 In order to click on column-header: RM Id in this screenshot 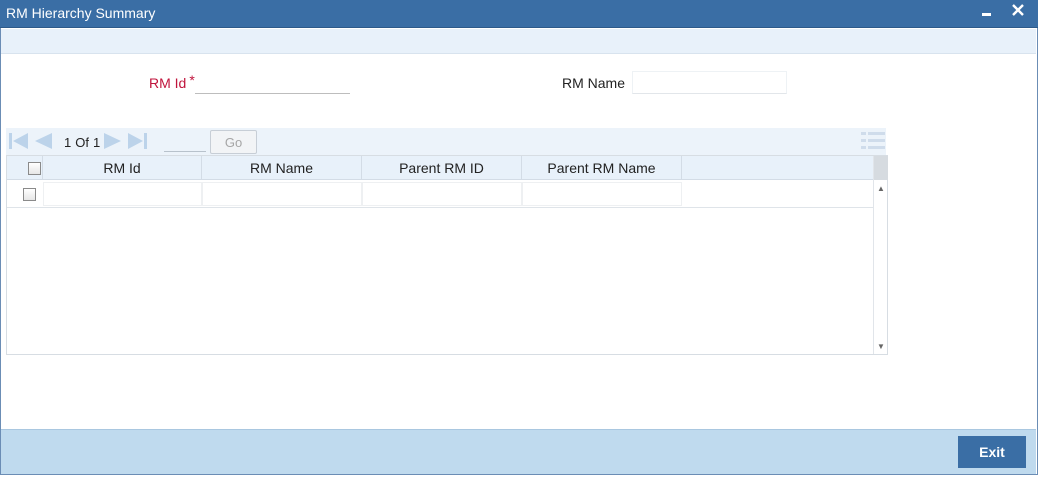, I will do `click(122, 168)`.